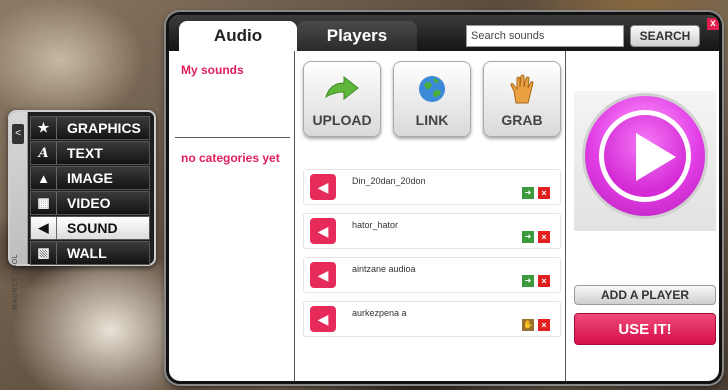 The height and width of the screenshot is (390, 728). What do you see at coordinates (389, 181) in the screenshot?
I see `sound-name: Din_20dan_20don` at bounding box center [389, 181].